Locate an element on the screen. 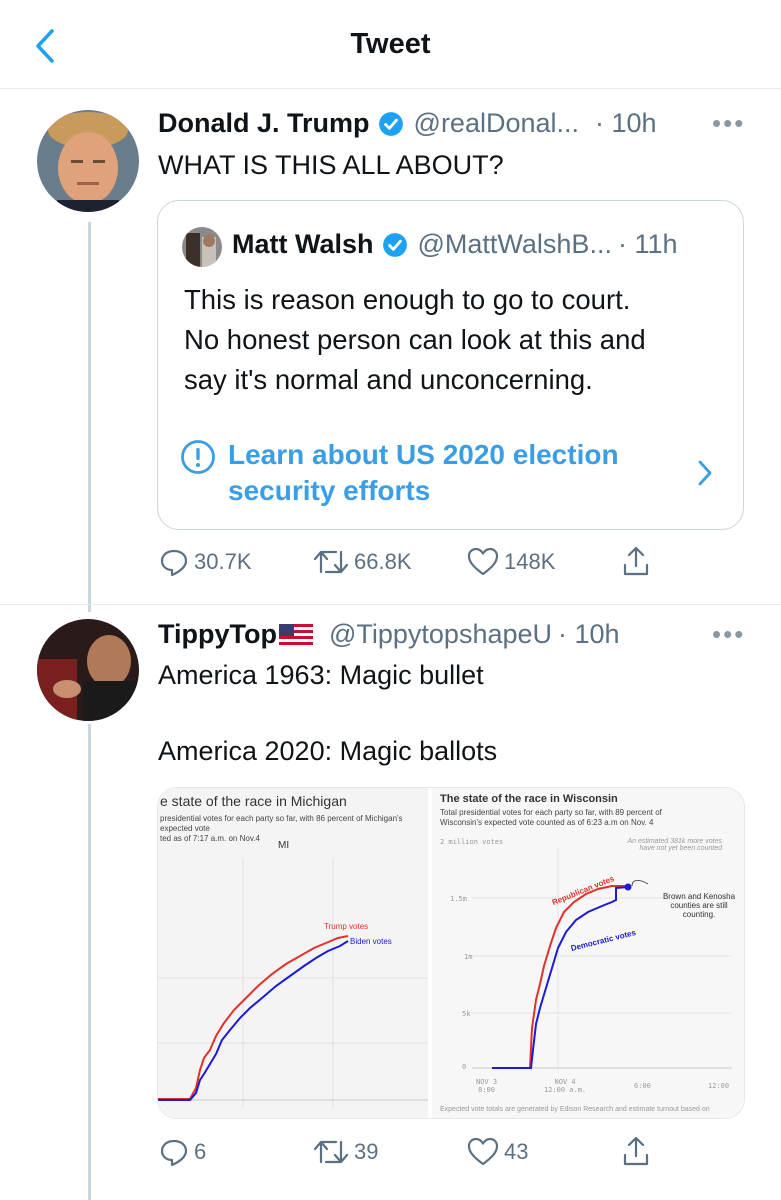 This screenshot has width=781, height=1200. author-handle: @TippytopshapeU is located at coordinates (440, 634).